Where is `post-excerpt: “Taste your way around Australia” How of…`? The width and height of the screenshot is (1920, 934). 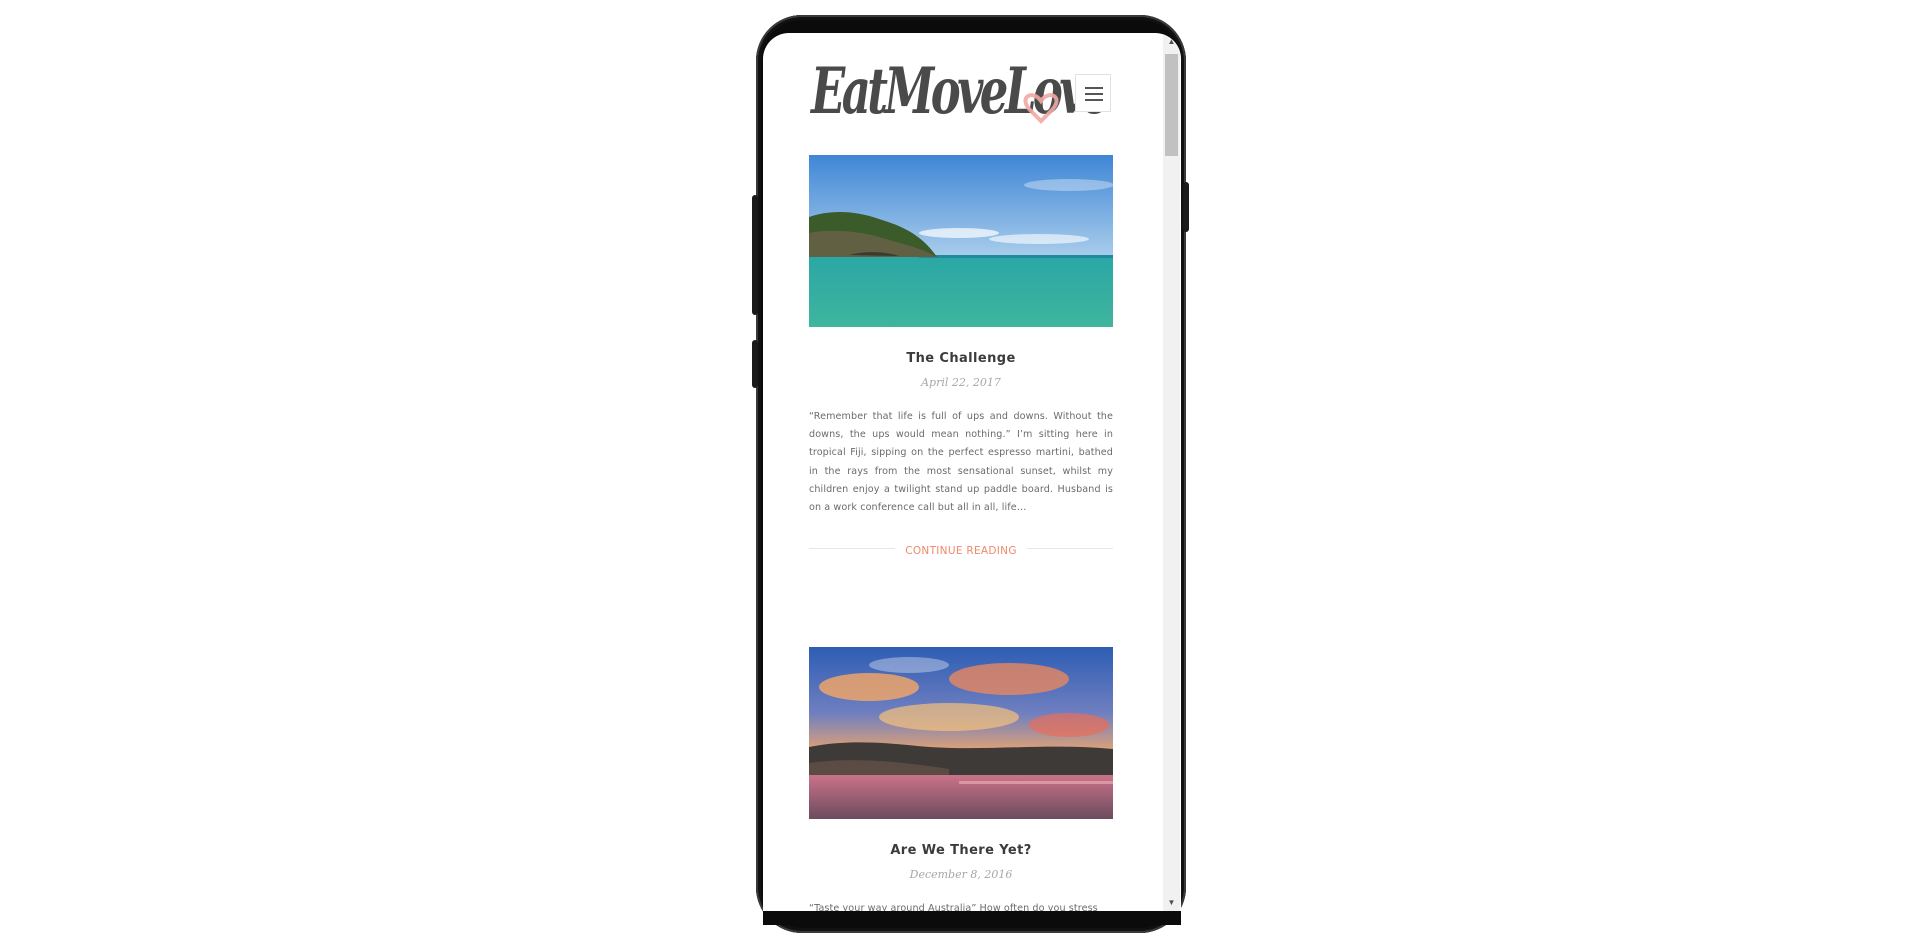 post-excerpt: “Taste your way around Australia” How of… is located at coordinates (953, 907).